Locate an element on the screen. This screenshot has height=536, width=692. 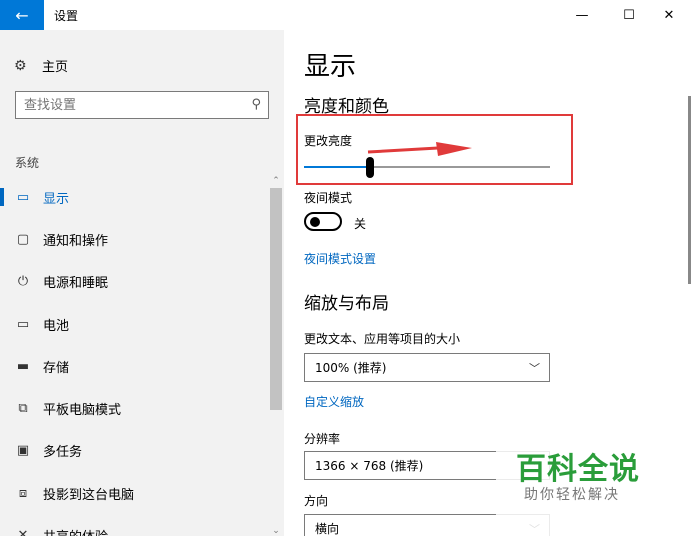
sidebar-item-projecting: ⧈ 投影到这台电脑 is located at coordinates (134, 493).